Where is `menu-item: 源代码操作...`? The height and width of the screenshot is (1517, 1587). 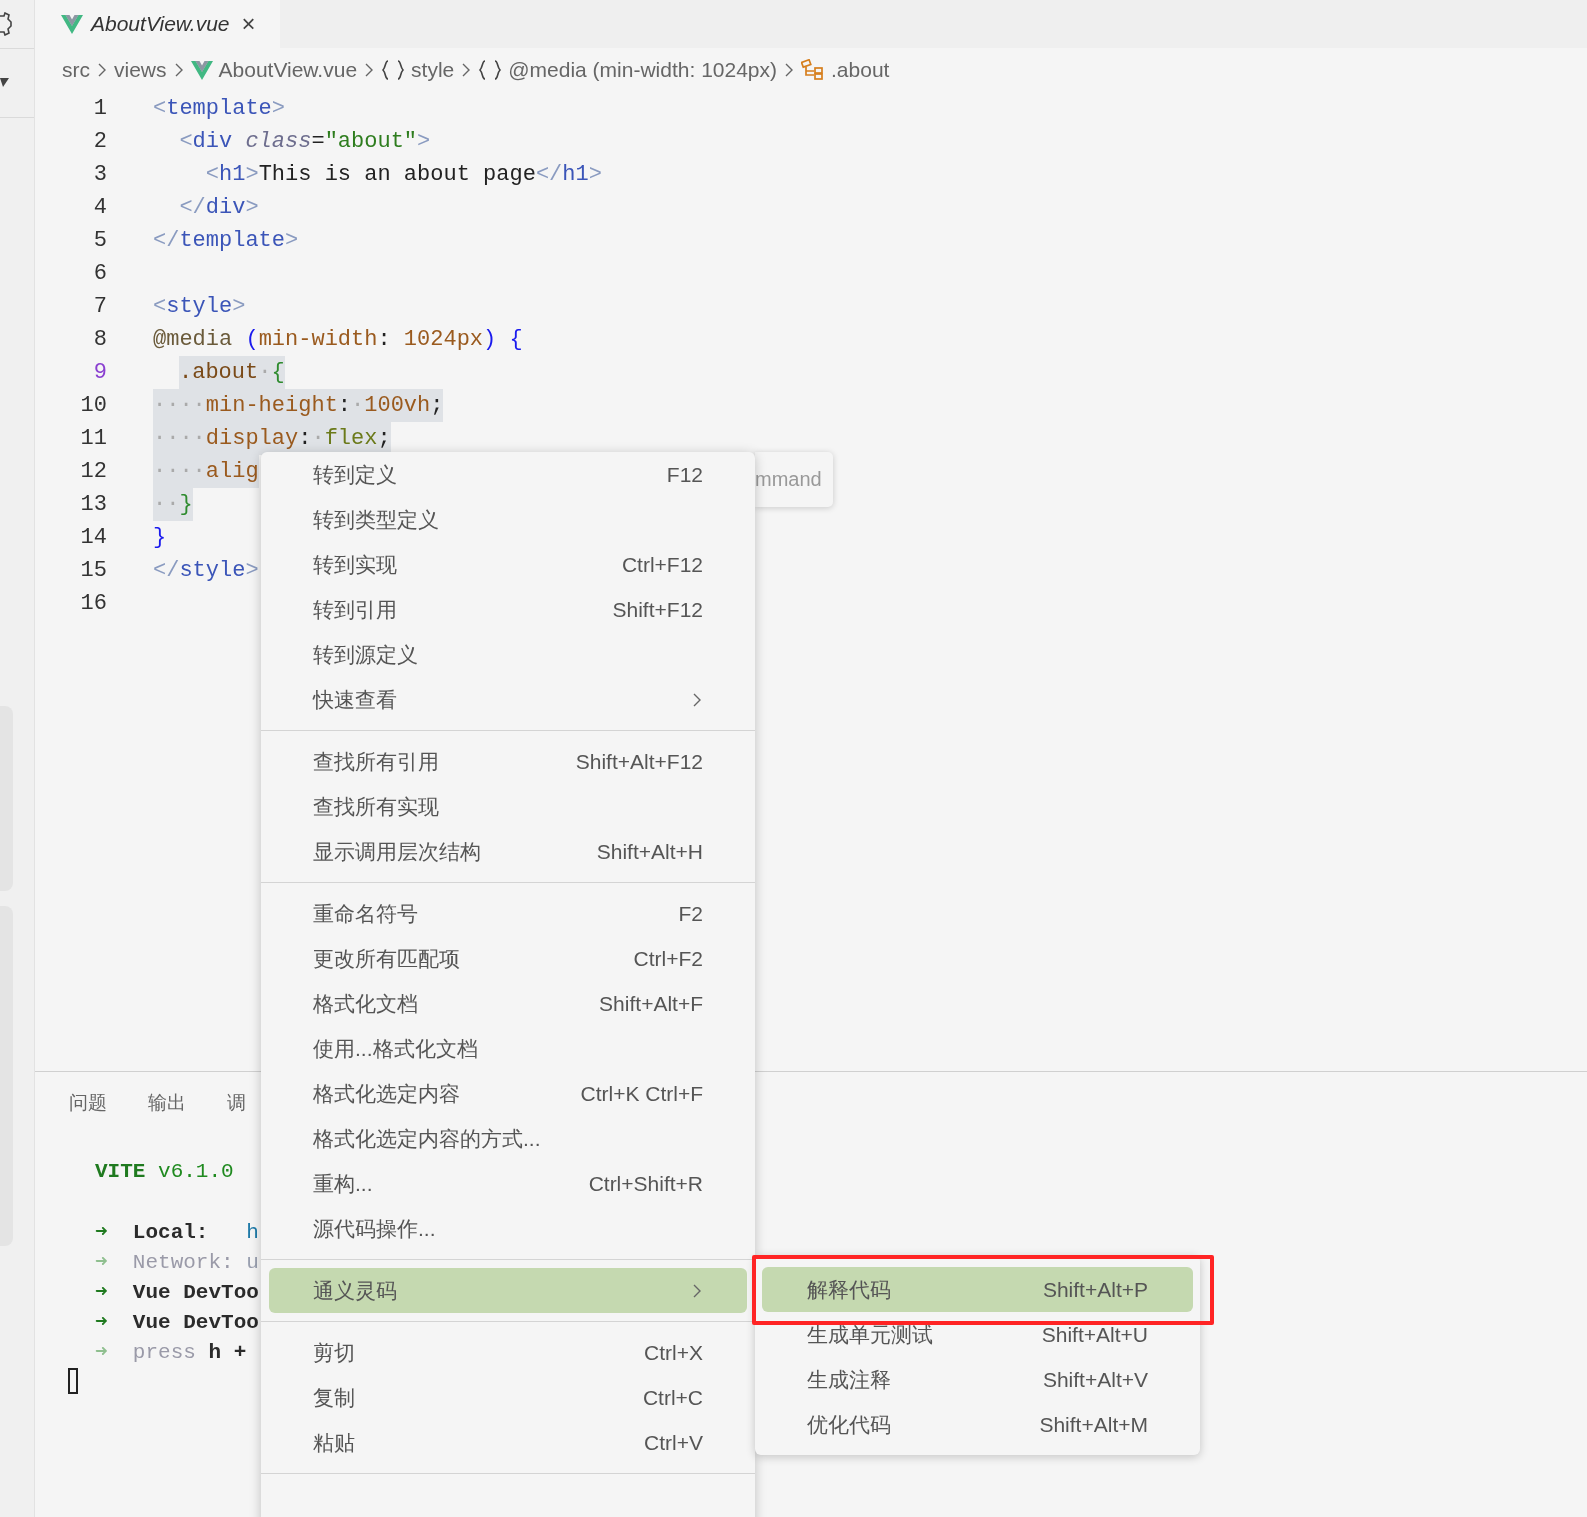 menu-item: 源代码操作... is located at coordinates (508, 1228).